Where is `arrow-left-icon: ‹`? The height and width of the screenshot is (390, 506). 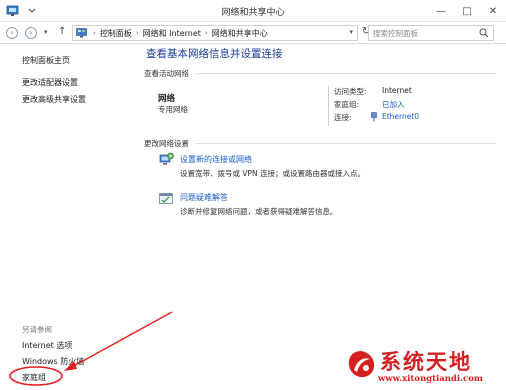
arrow-left-icon: ‹ is located at coordinates (12, 32).